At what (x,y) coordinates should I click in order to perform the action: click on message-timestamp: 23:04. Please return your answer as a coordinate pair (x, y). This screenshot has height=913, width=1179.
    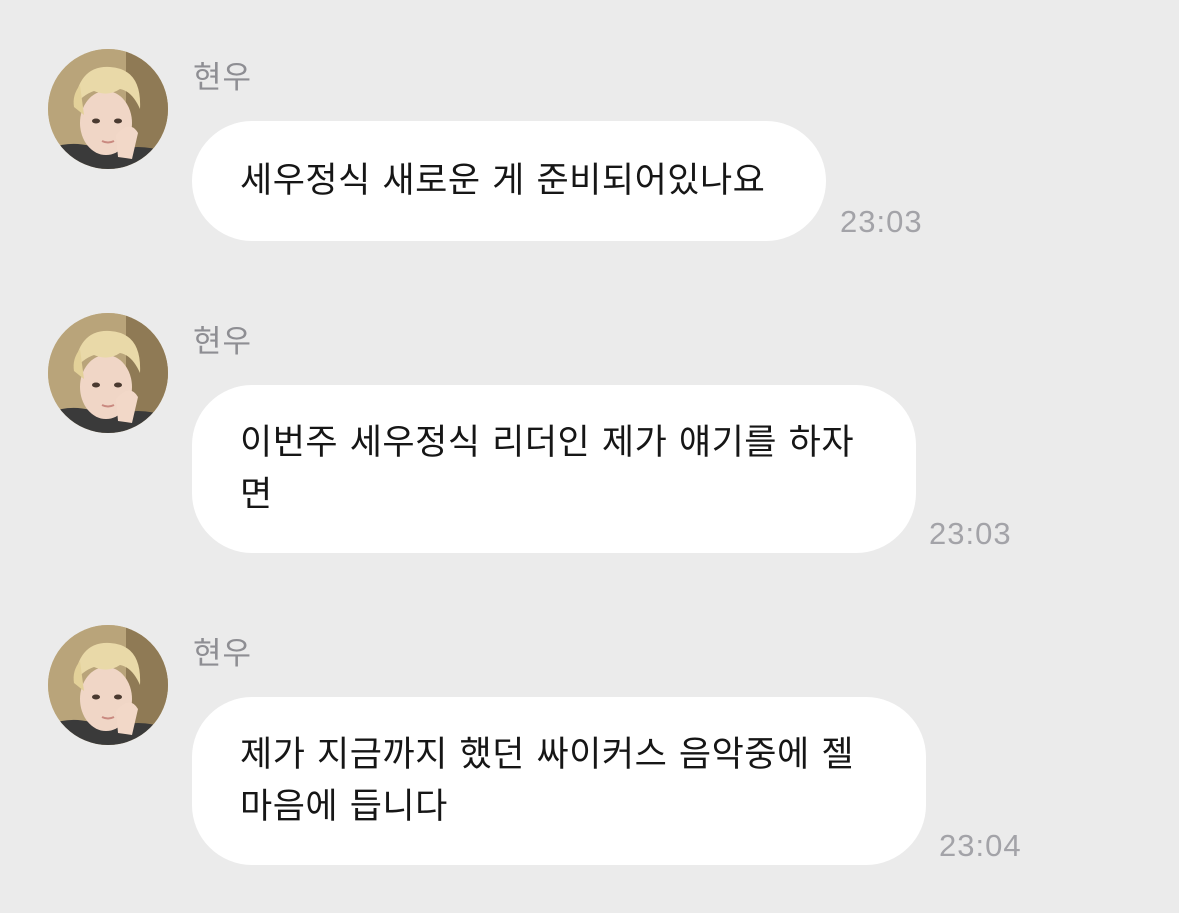
    Looking at the image, I should click on (980, 845).